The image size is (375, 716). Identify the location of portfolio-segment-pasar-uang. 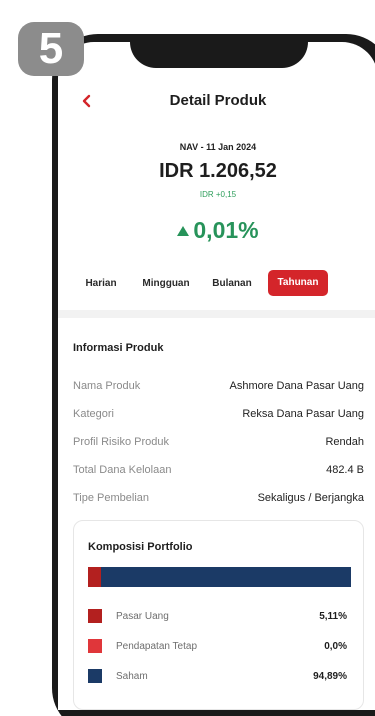
(95, 577).